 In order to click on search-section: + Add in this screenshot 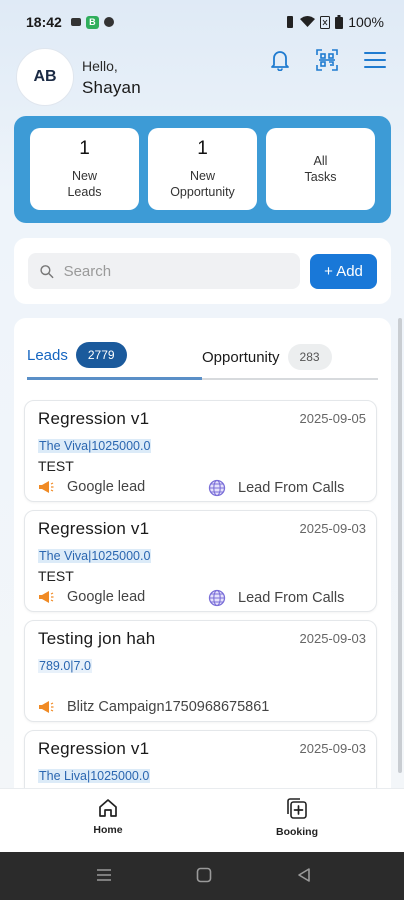, I will do `click(202, 271)`.